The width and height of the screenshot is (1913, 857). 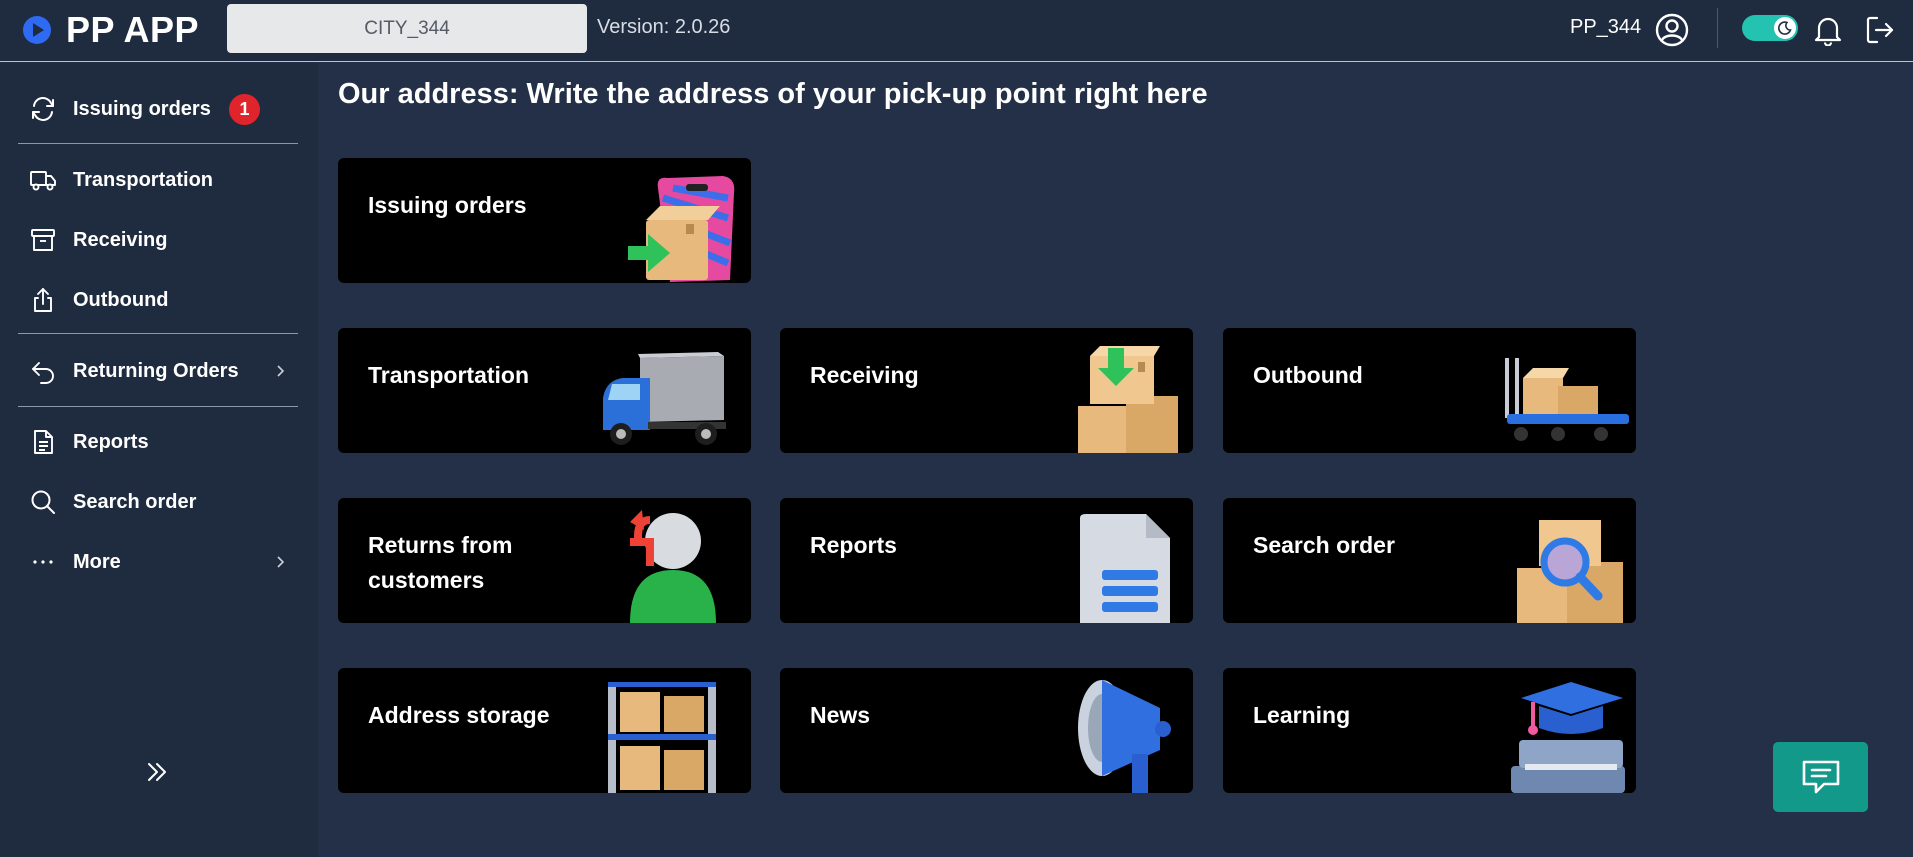 What do you see at coordinates (135, 501) in the screenshot?
I see `sidebar-item-label: Search order` at bounding box center [135, 501].